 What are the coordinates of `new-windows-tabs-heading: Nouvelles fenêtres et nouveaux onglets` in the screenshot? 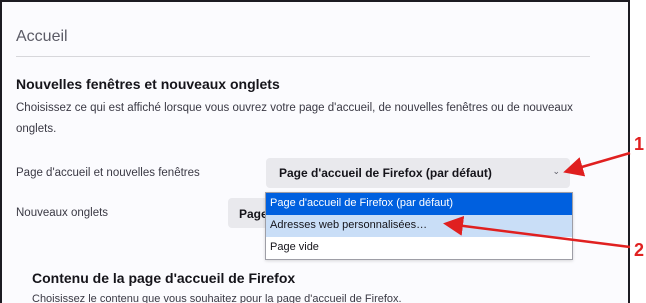 It's located at (148, 84).